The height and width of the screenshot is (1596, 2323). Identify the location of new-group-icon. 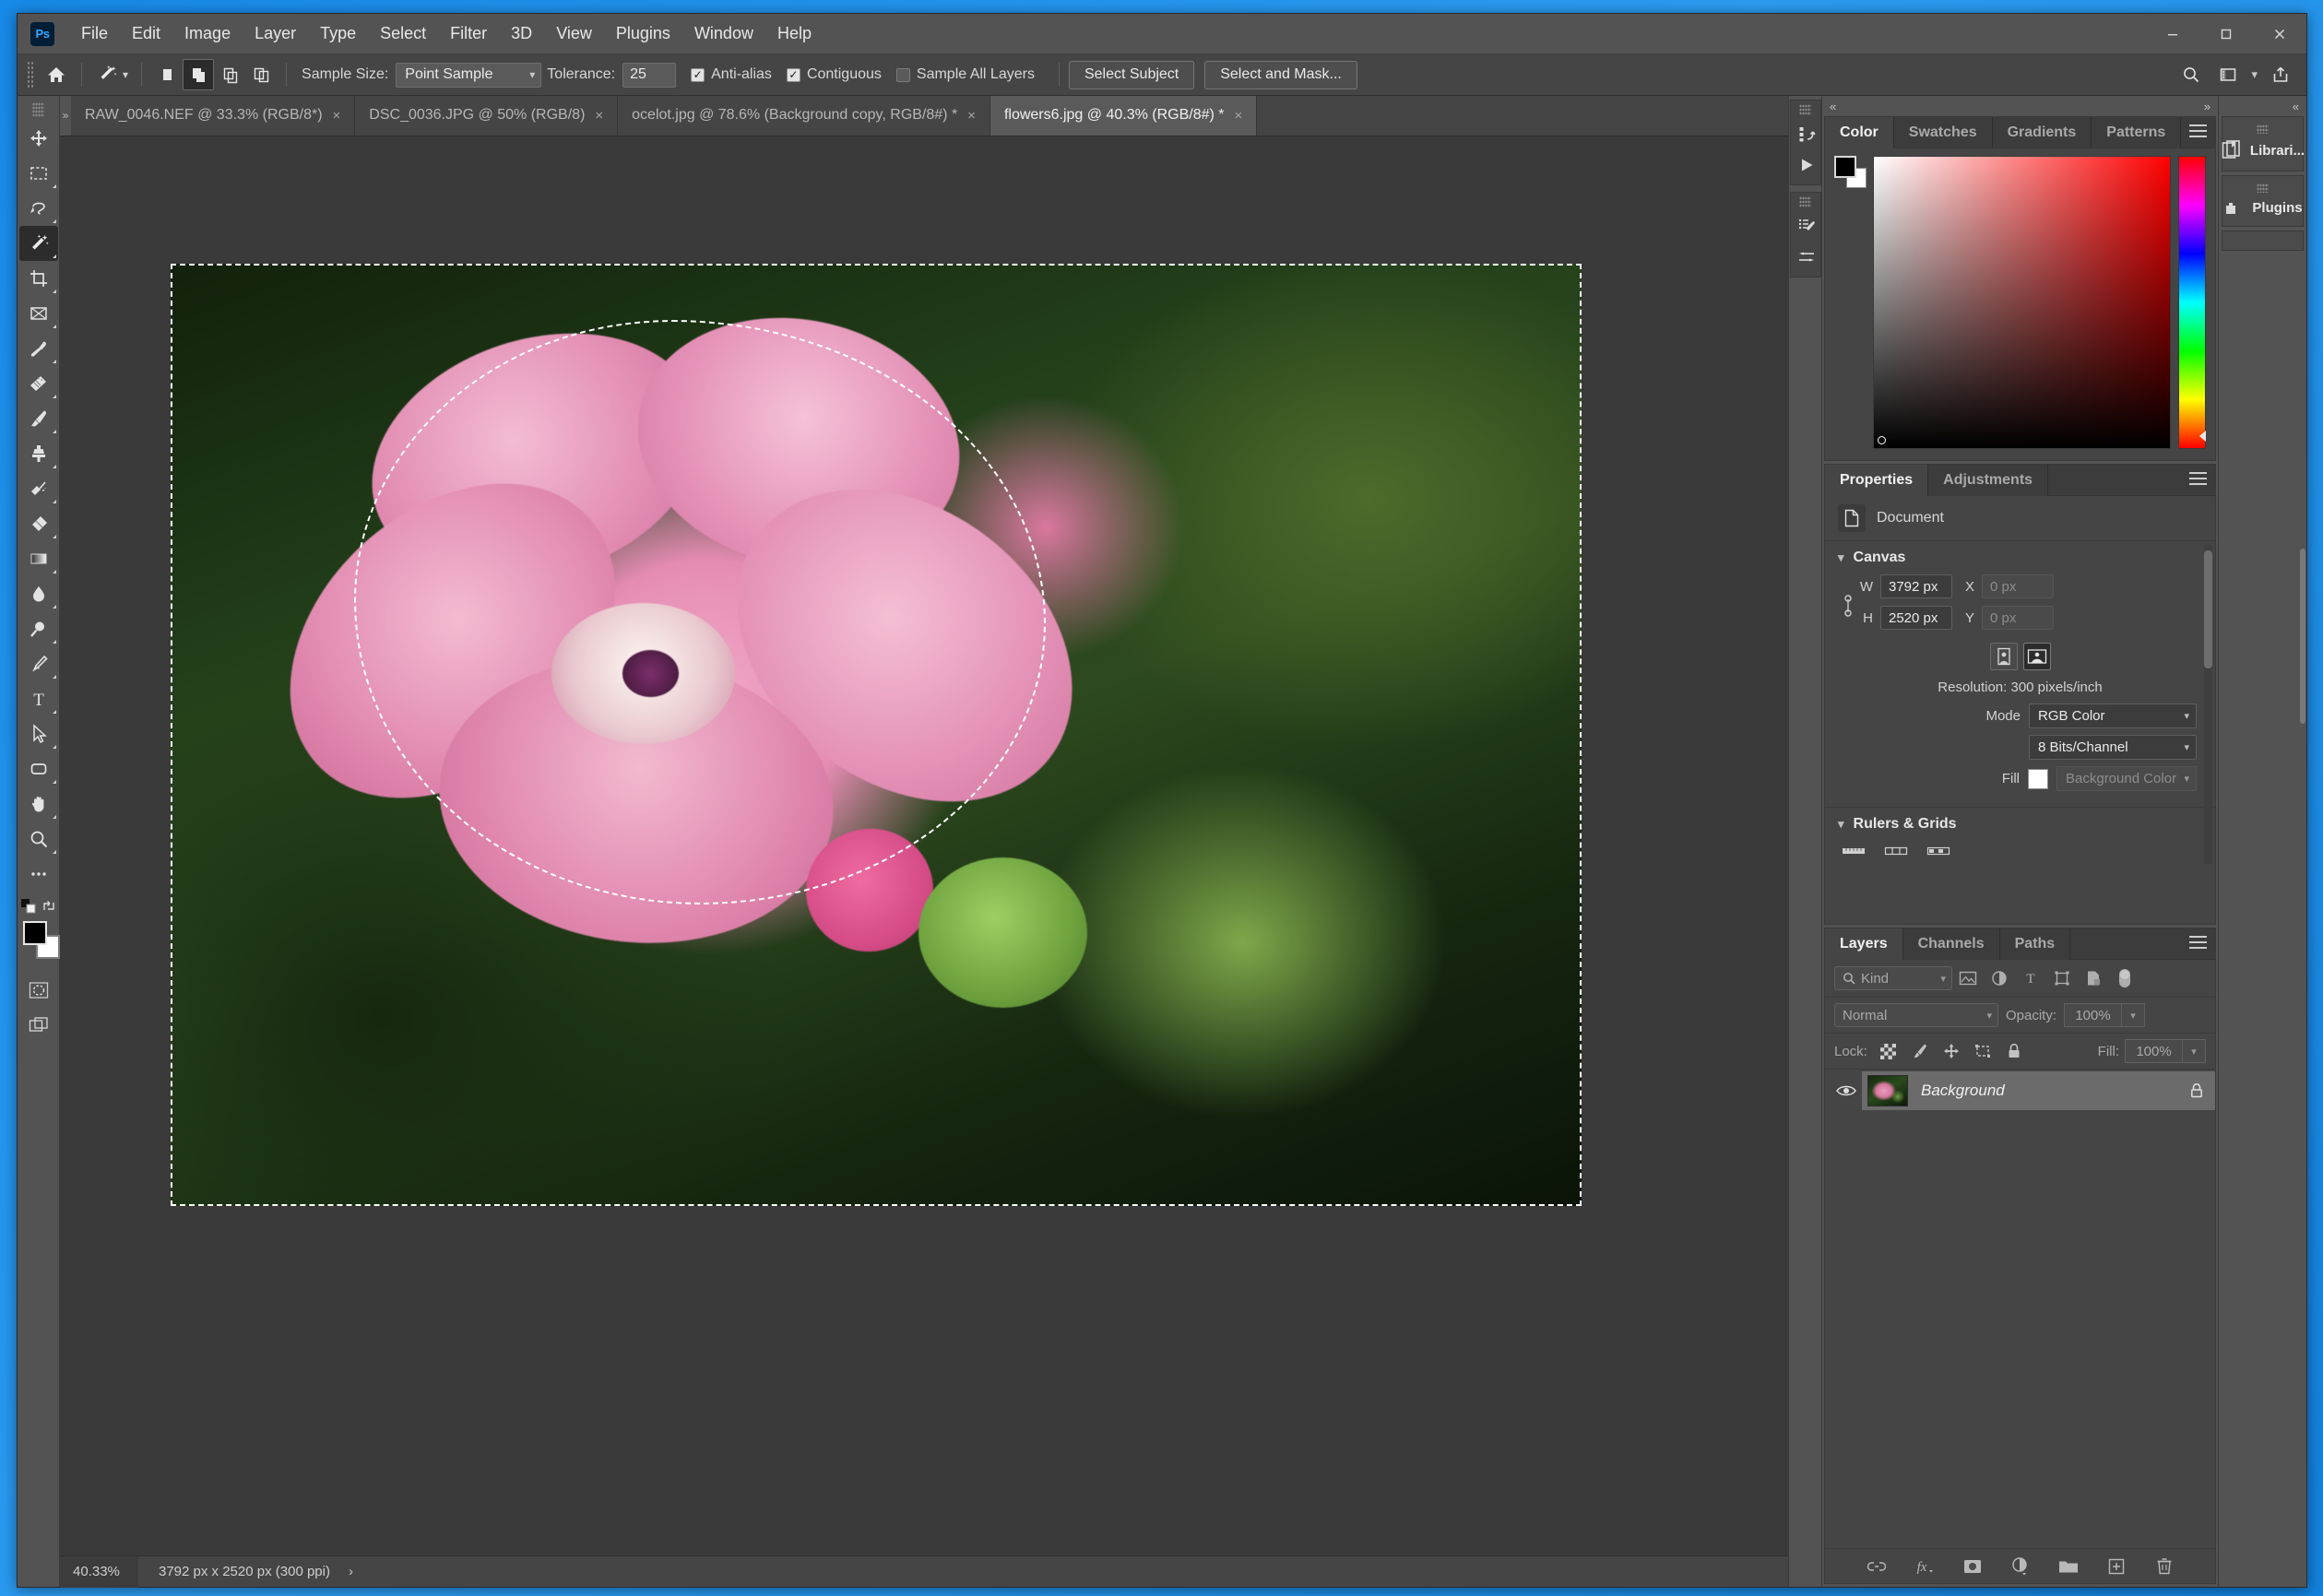
(2068, 1566).